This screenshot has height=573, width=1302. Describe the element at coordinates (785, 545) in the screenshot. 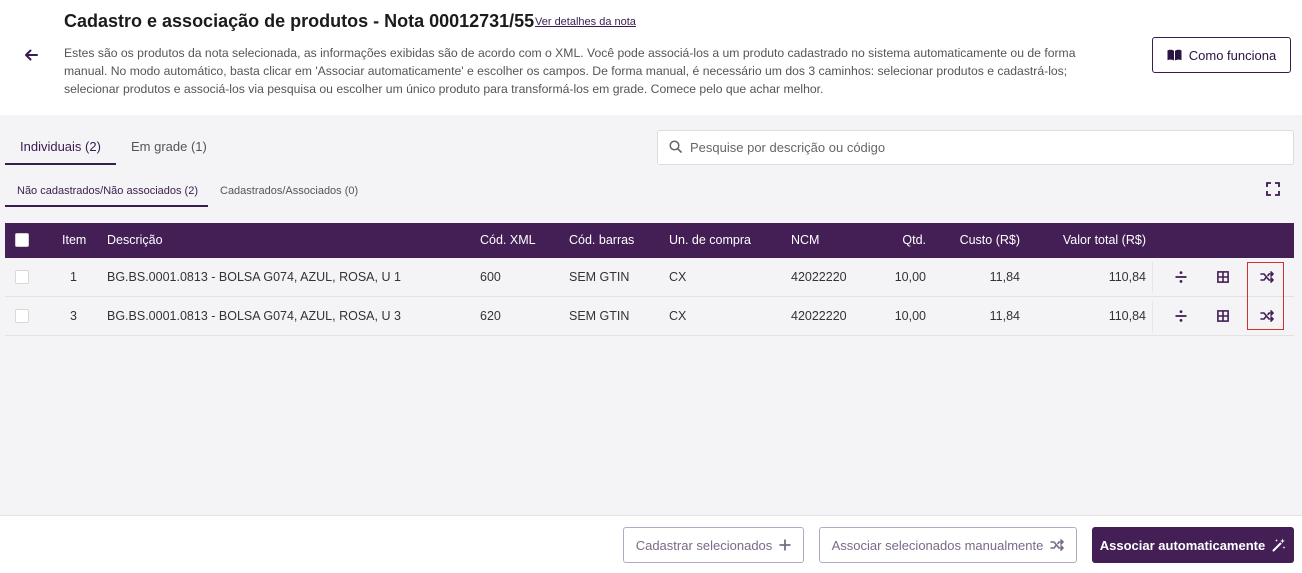

I see `plus-icon` at that location.